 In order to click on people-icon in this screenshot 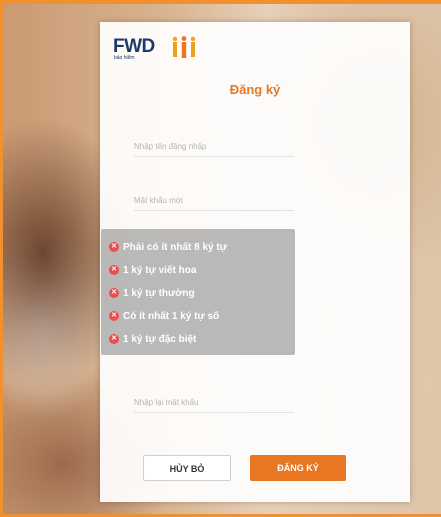, I will do `click(184, 47)`.